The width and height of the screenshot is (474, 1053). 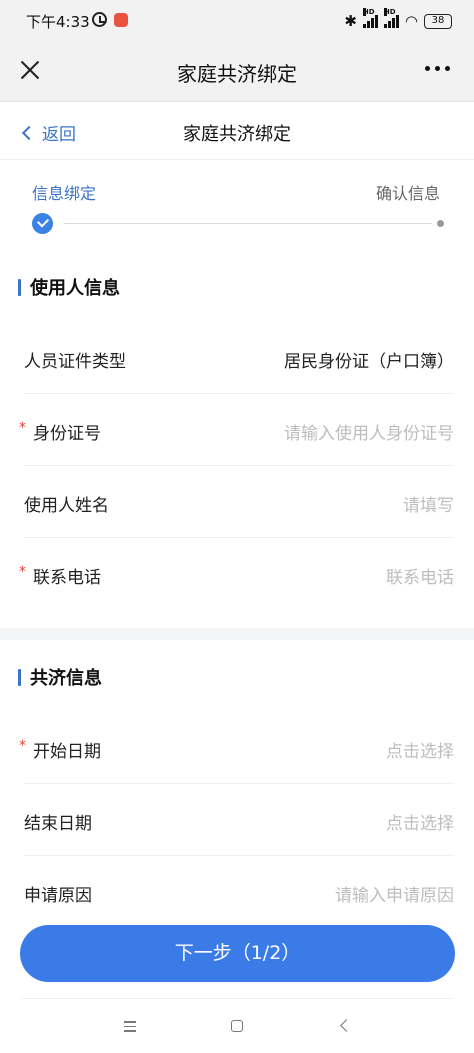 I want to click on window-title: 家庭共济绑定, so click(x=237, y=74).